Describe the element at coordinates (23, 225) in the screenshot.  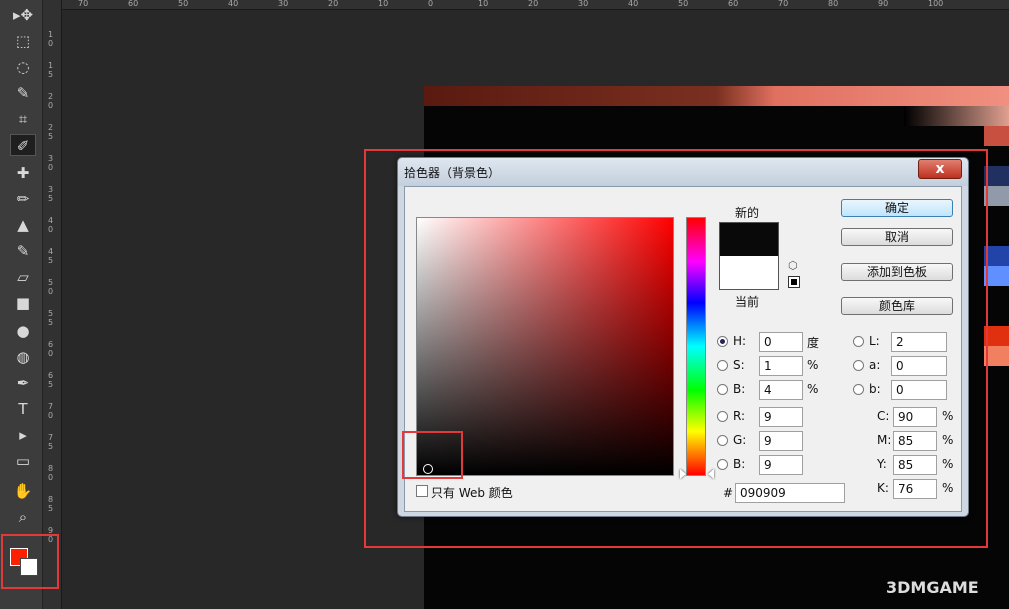
I see `stamp-icon: ▲` at that location.